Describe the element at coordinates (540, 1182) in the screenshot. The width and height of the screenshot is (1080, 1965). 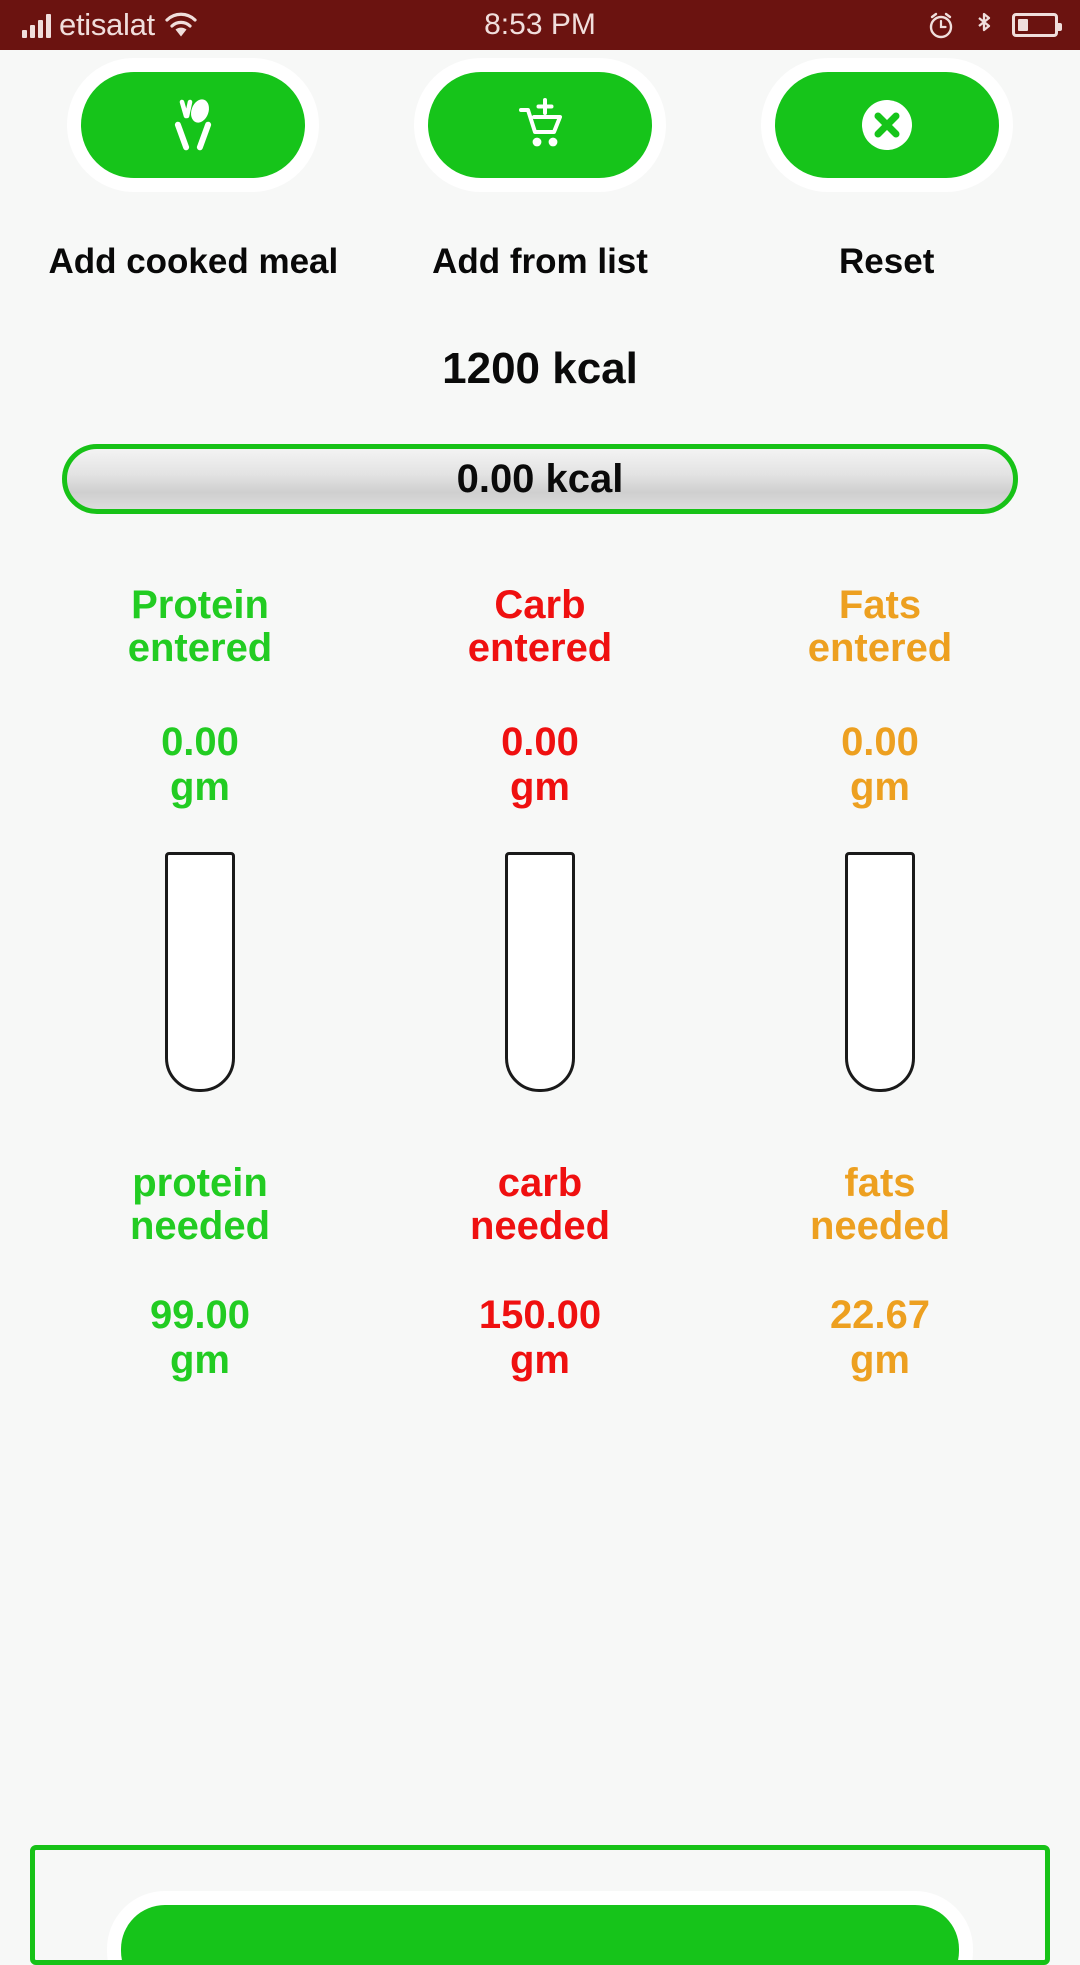
I see `carb-needed-title-line1: carb` at that location.